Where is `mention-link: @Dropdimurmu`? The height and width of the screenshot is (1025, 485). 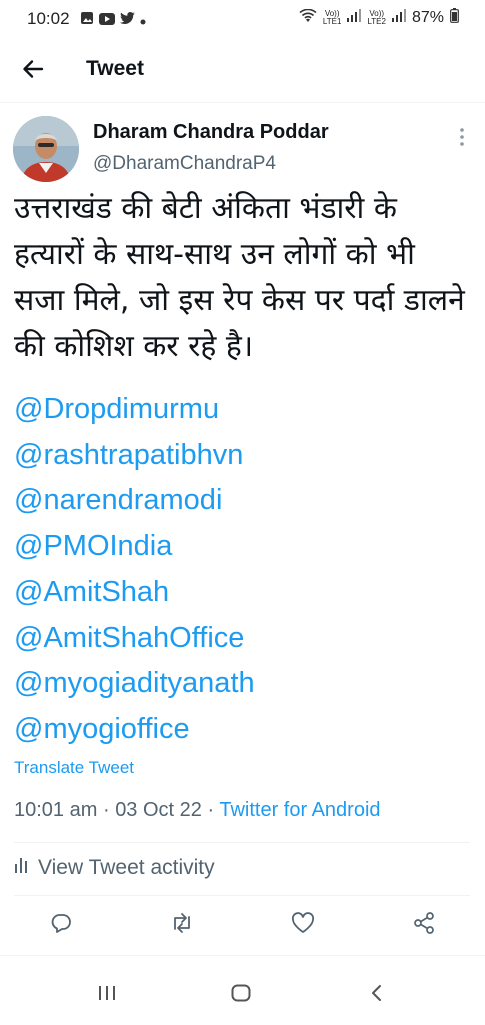 mention-link: @Dropdimurmu is located at coordinates (134, 410).